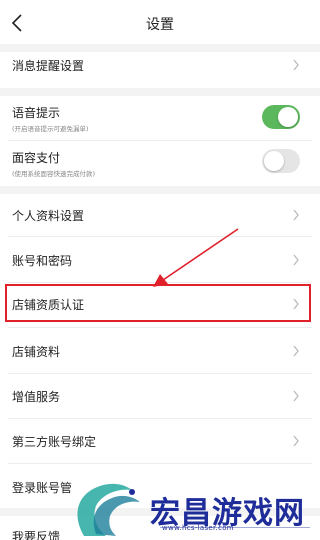  Describe the element at coordinates (160, 351) in the screenshot. I see `settings-row-store-info: 店铺资料` at that location.